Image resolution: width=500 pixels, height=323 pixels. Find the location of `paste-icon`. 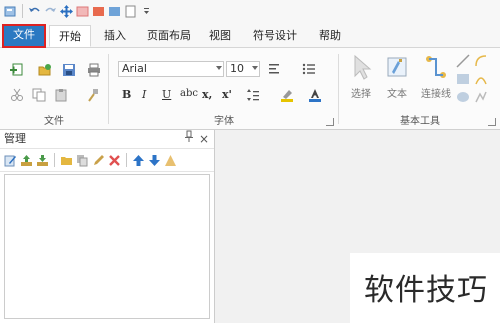

paste-icon is located at coordinates (61, 95).